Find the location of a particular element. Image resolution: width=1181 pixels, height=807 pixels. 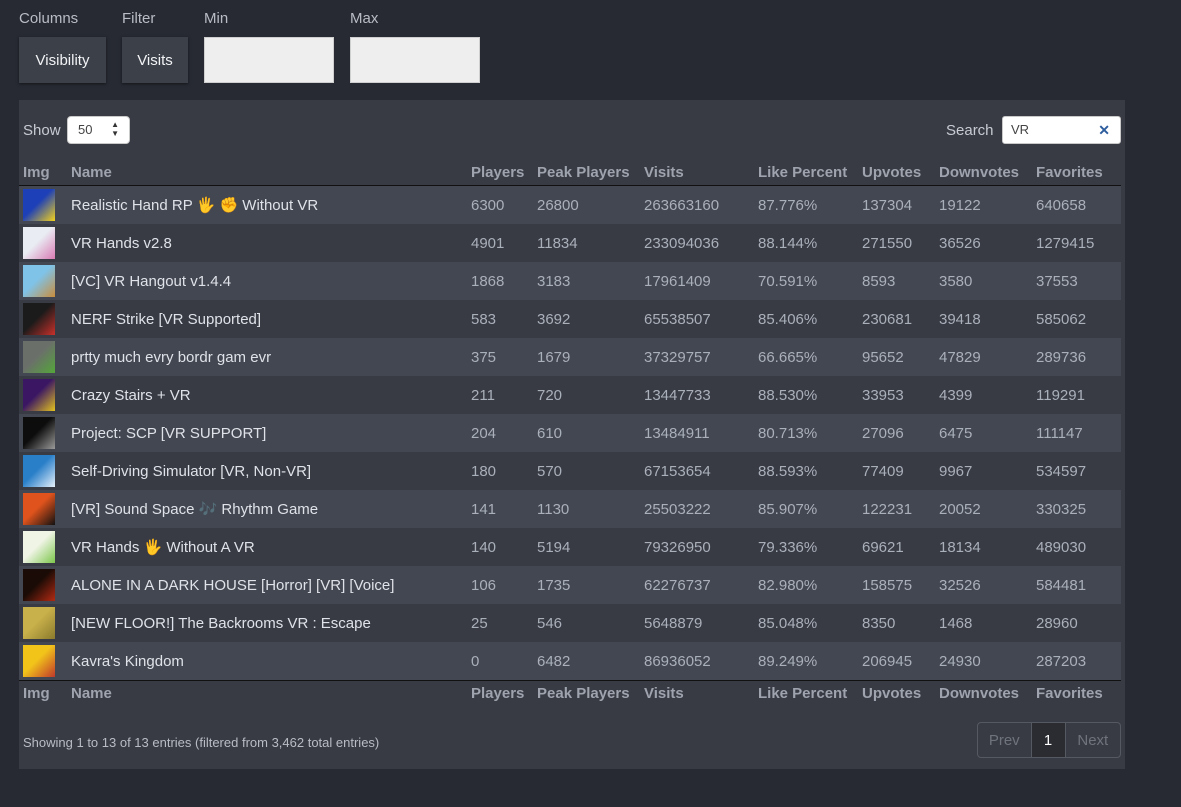

cell-like-percent: 85.406% is located at coordinates (788, 319).